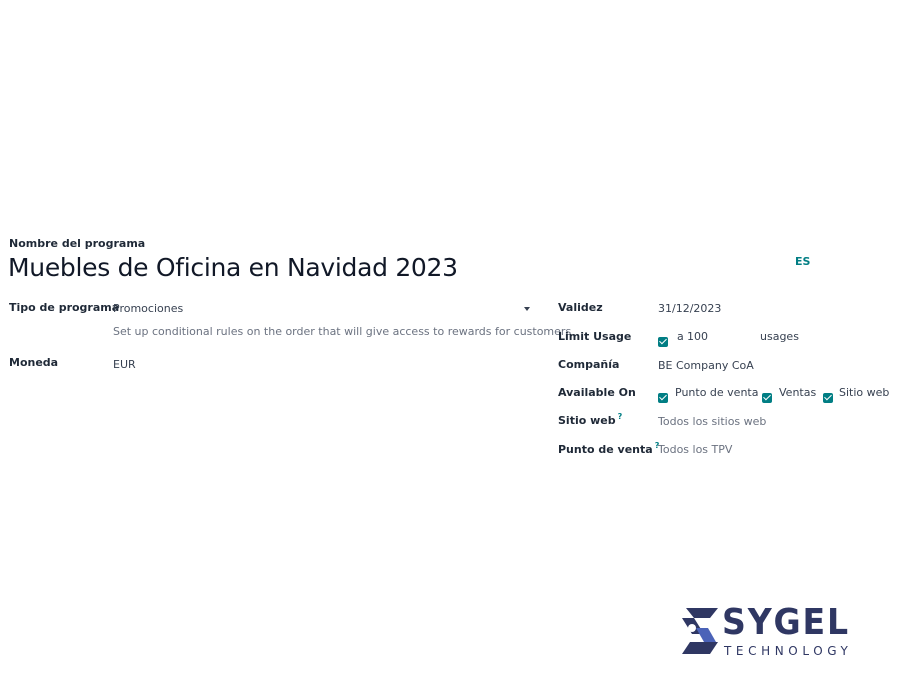 This screenshot has width=900, height=700. I want to click on website-label: Sitio web?, so click(590, 419).